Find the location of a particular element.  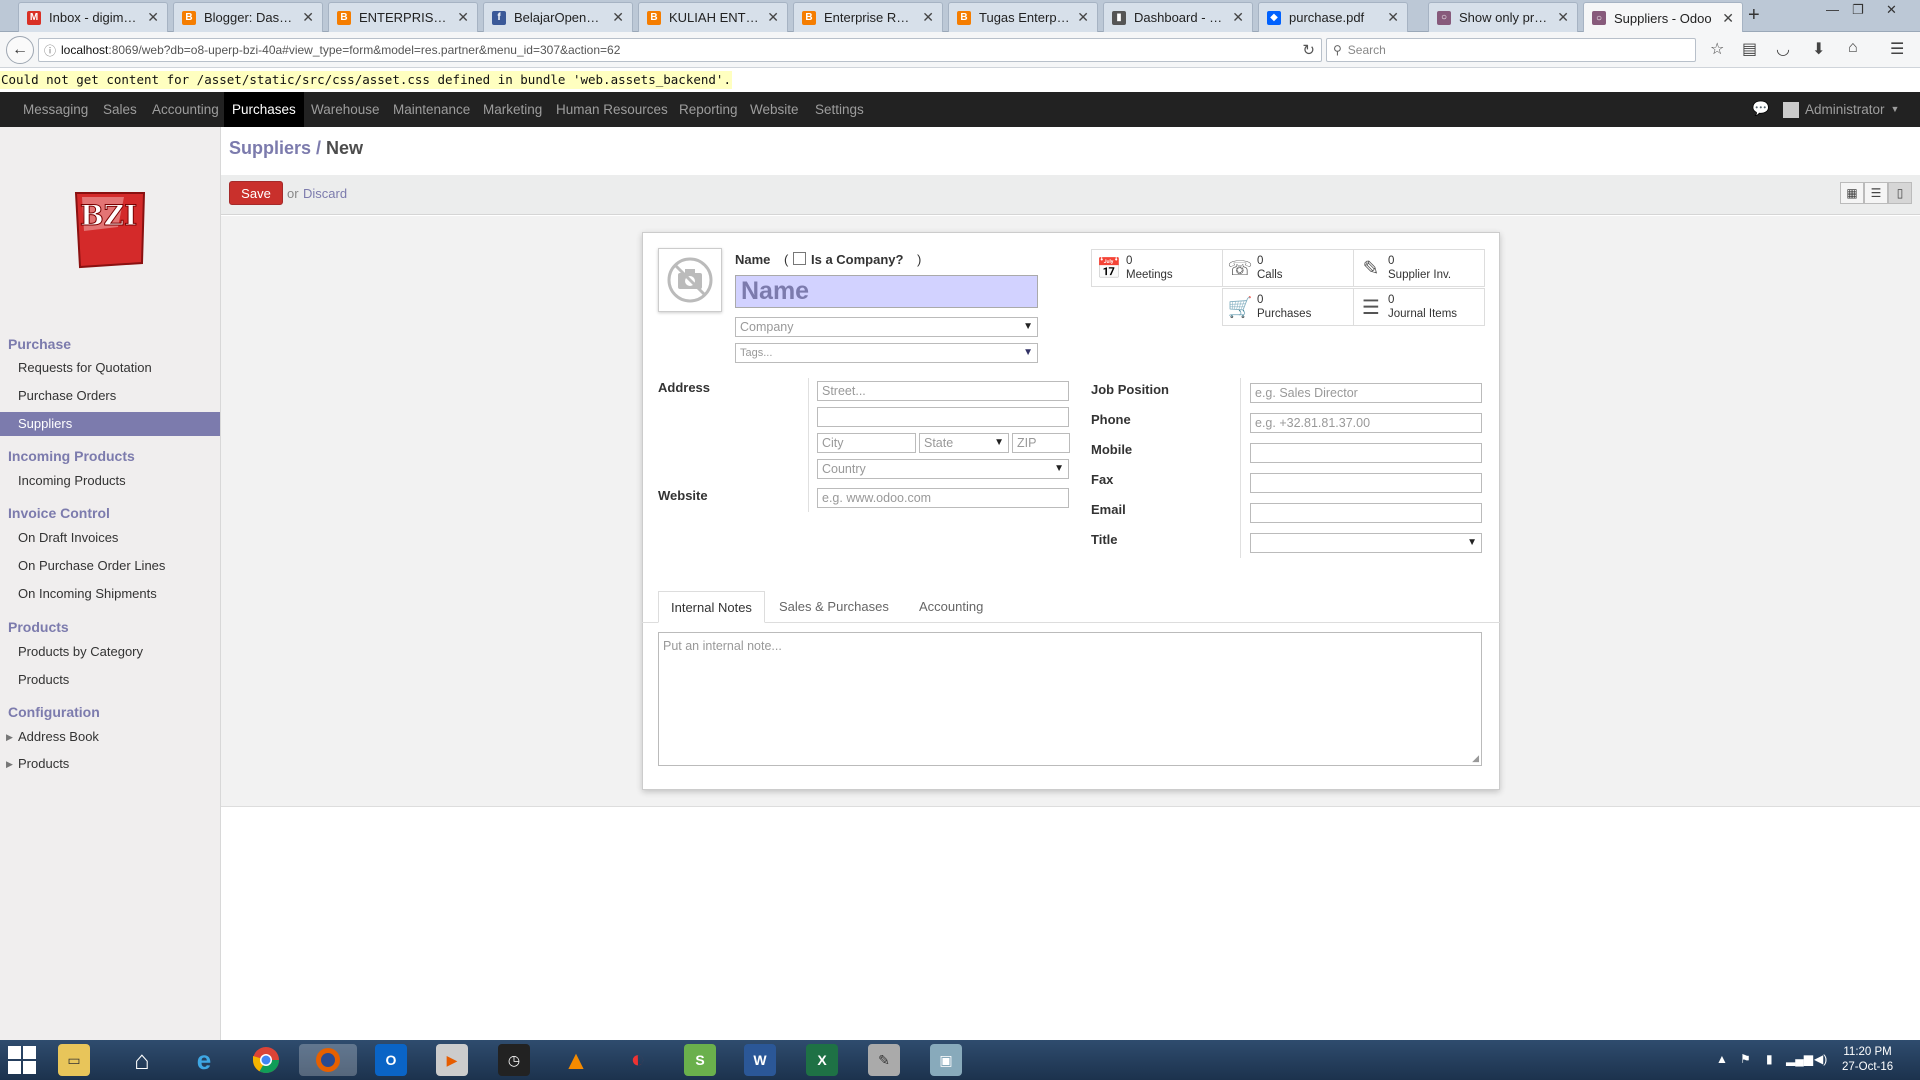

browser-tab: BBlogger: Dasbor...✕ is located at coordinates (248, 17).